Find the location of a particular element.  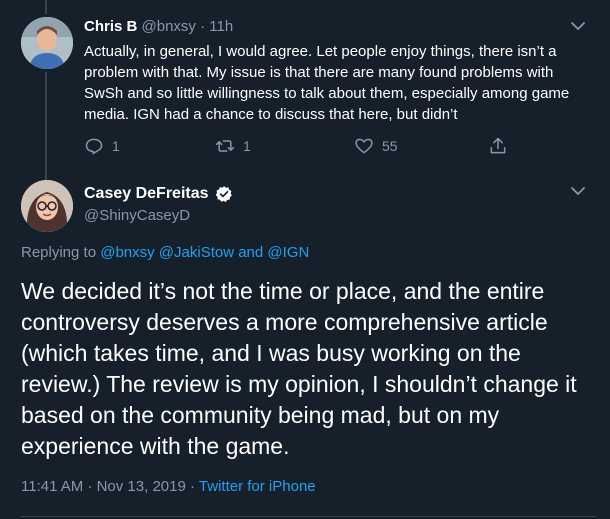

avatar-casey-defreitas is located at coordinates (47, 206).